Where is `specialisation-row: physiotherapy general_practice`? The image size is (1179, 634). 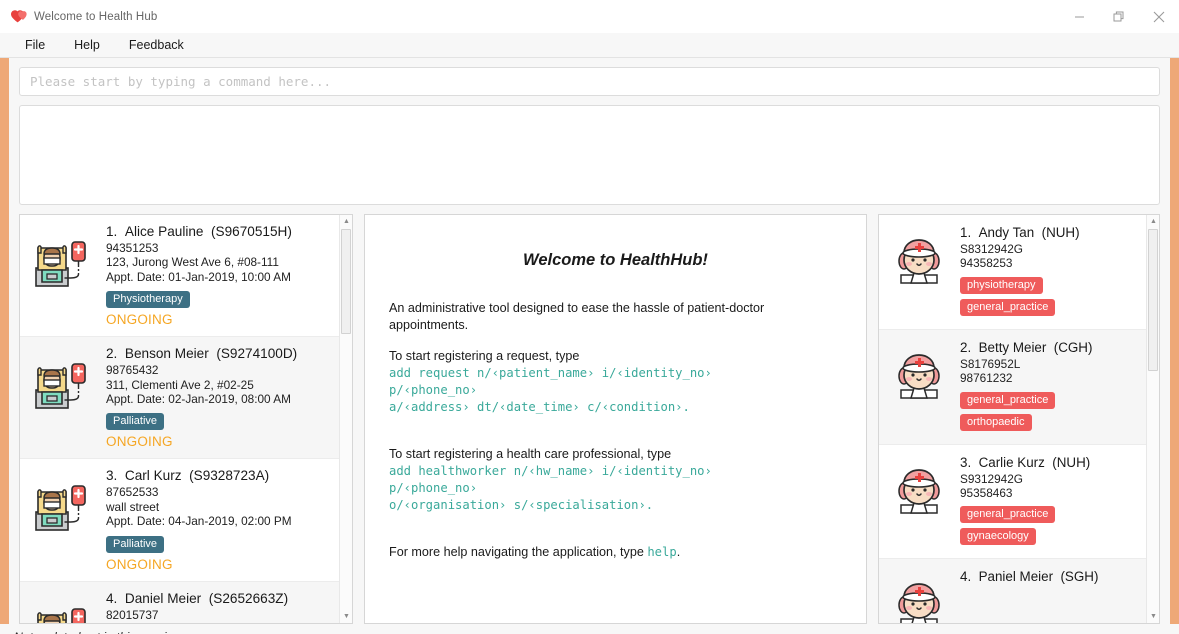
specialisation-row: physiotherapy general_practice is located at coordinates (1049, 297).